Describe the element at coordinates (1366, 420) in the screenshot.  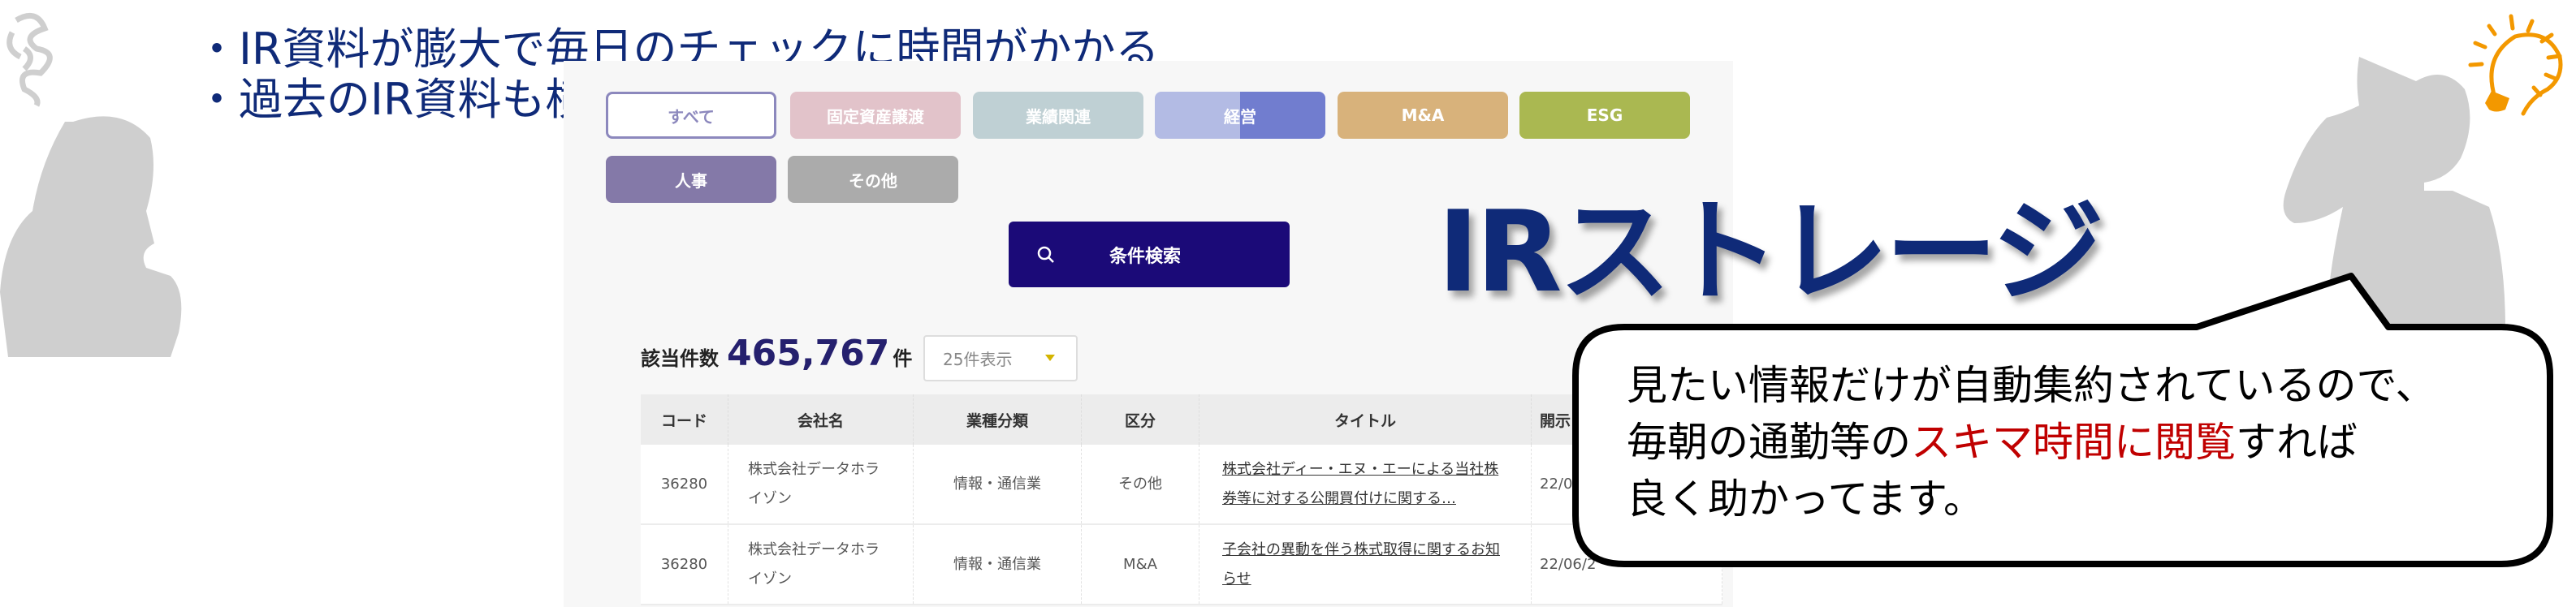
I see `column-header: タイトル` at that location.